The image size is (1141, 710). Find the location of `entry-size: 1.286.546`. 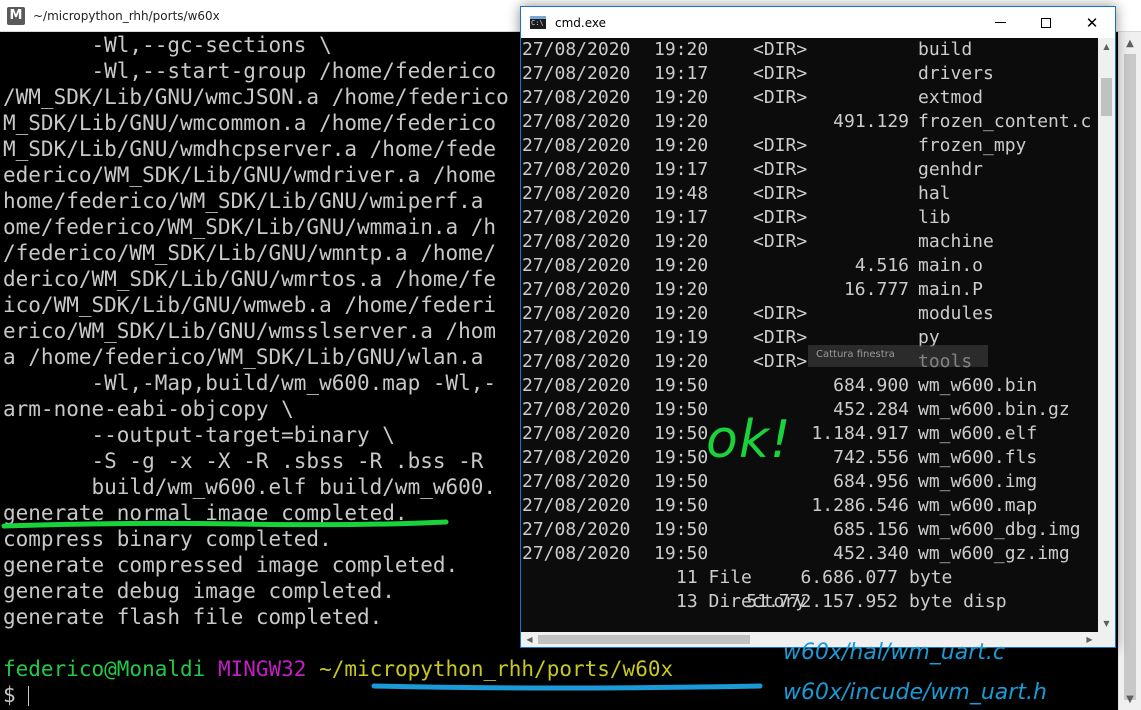

entry-size: 1.286.546 is located at coordinates (860, 505).